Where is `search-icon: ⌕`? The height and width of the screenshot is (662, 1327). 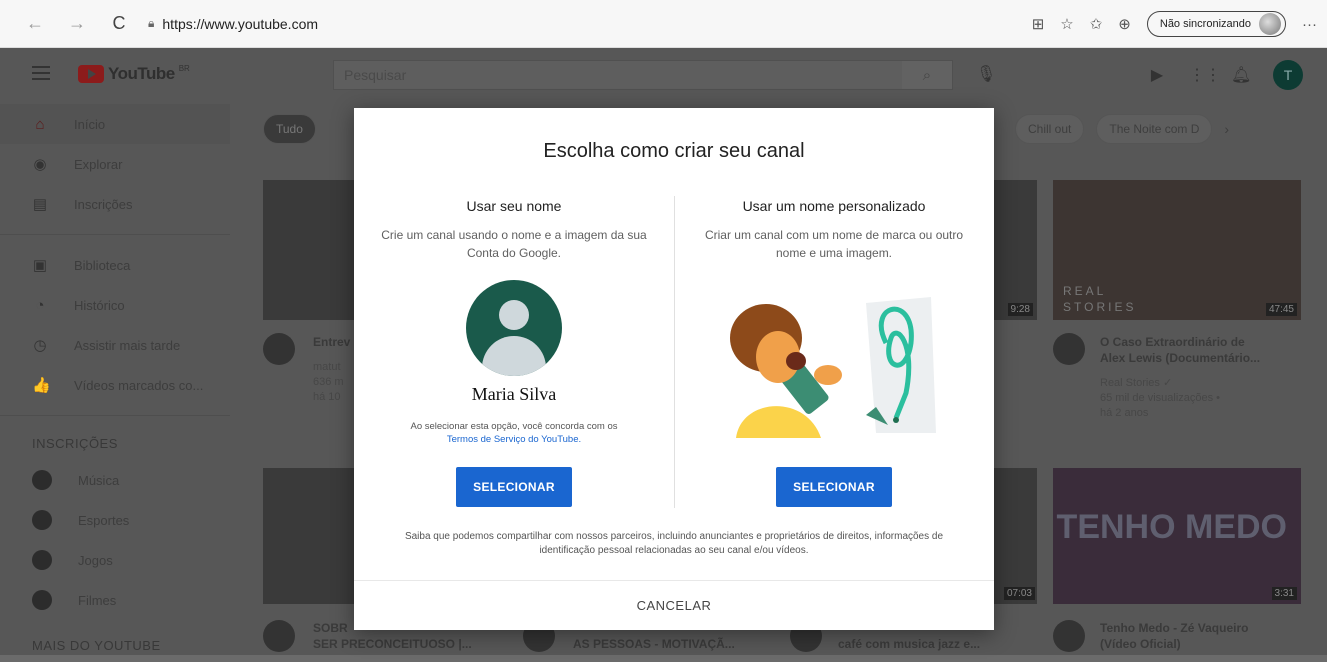 search-icon: ⌕ is located at coordinates (927, 75).